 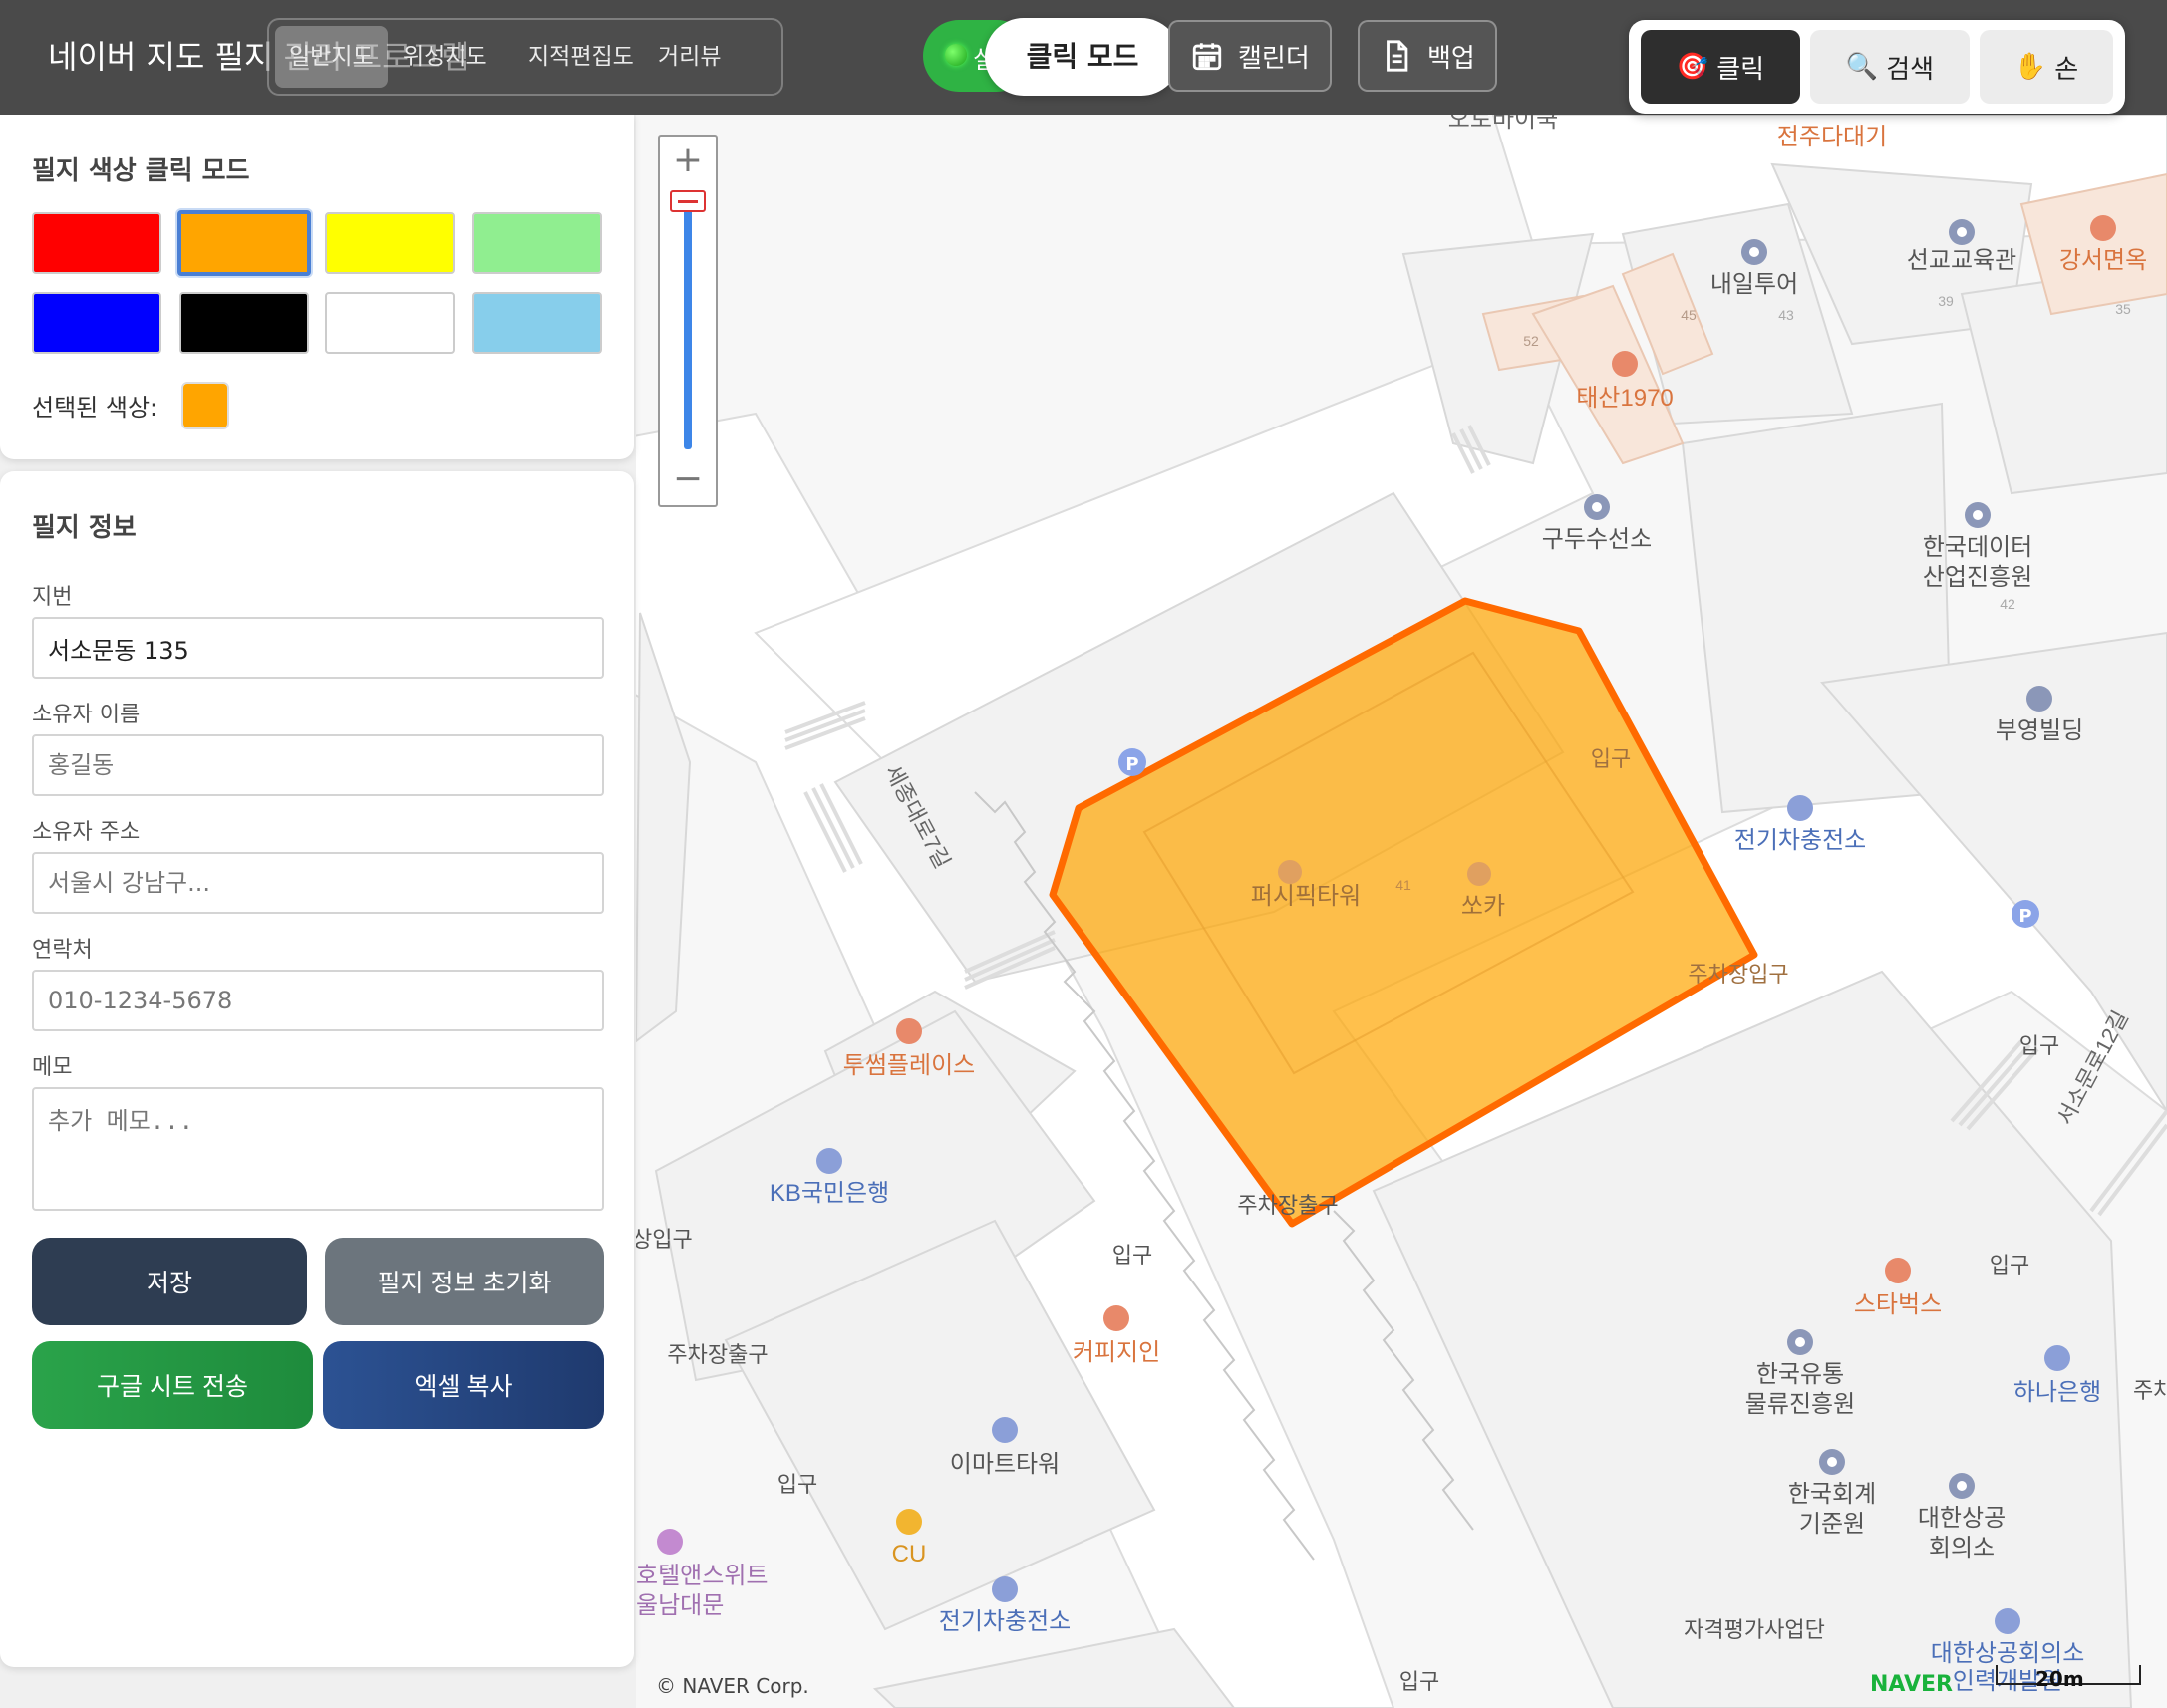 I want to click on map-type-cadastral: 지적편집도, so click(x=581, y=57).